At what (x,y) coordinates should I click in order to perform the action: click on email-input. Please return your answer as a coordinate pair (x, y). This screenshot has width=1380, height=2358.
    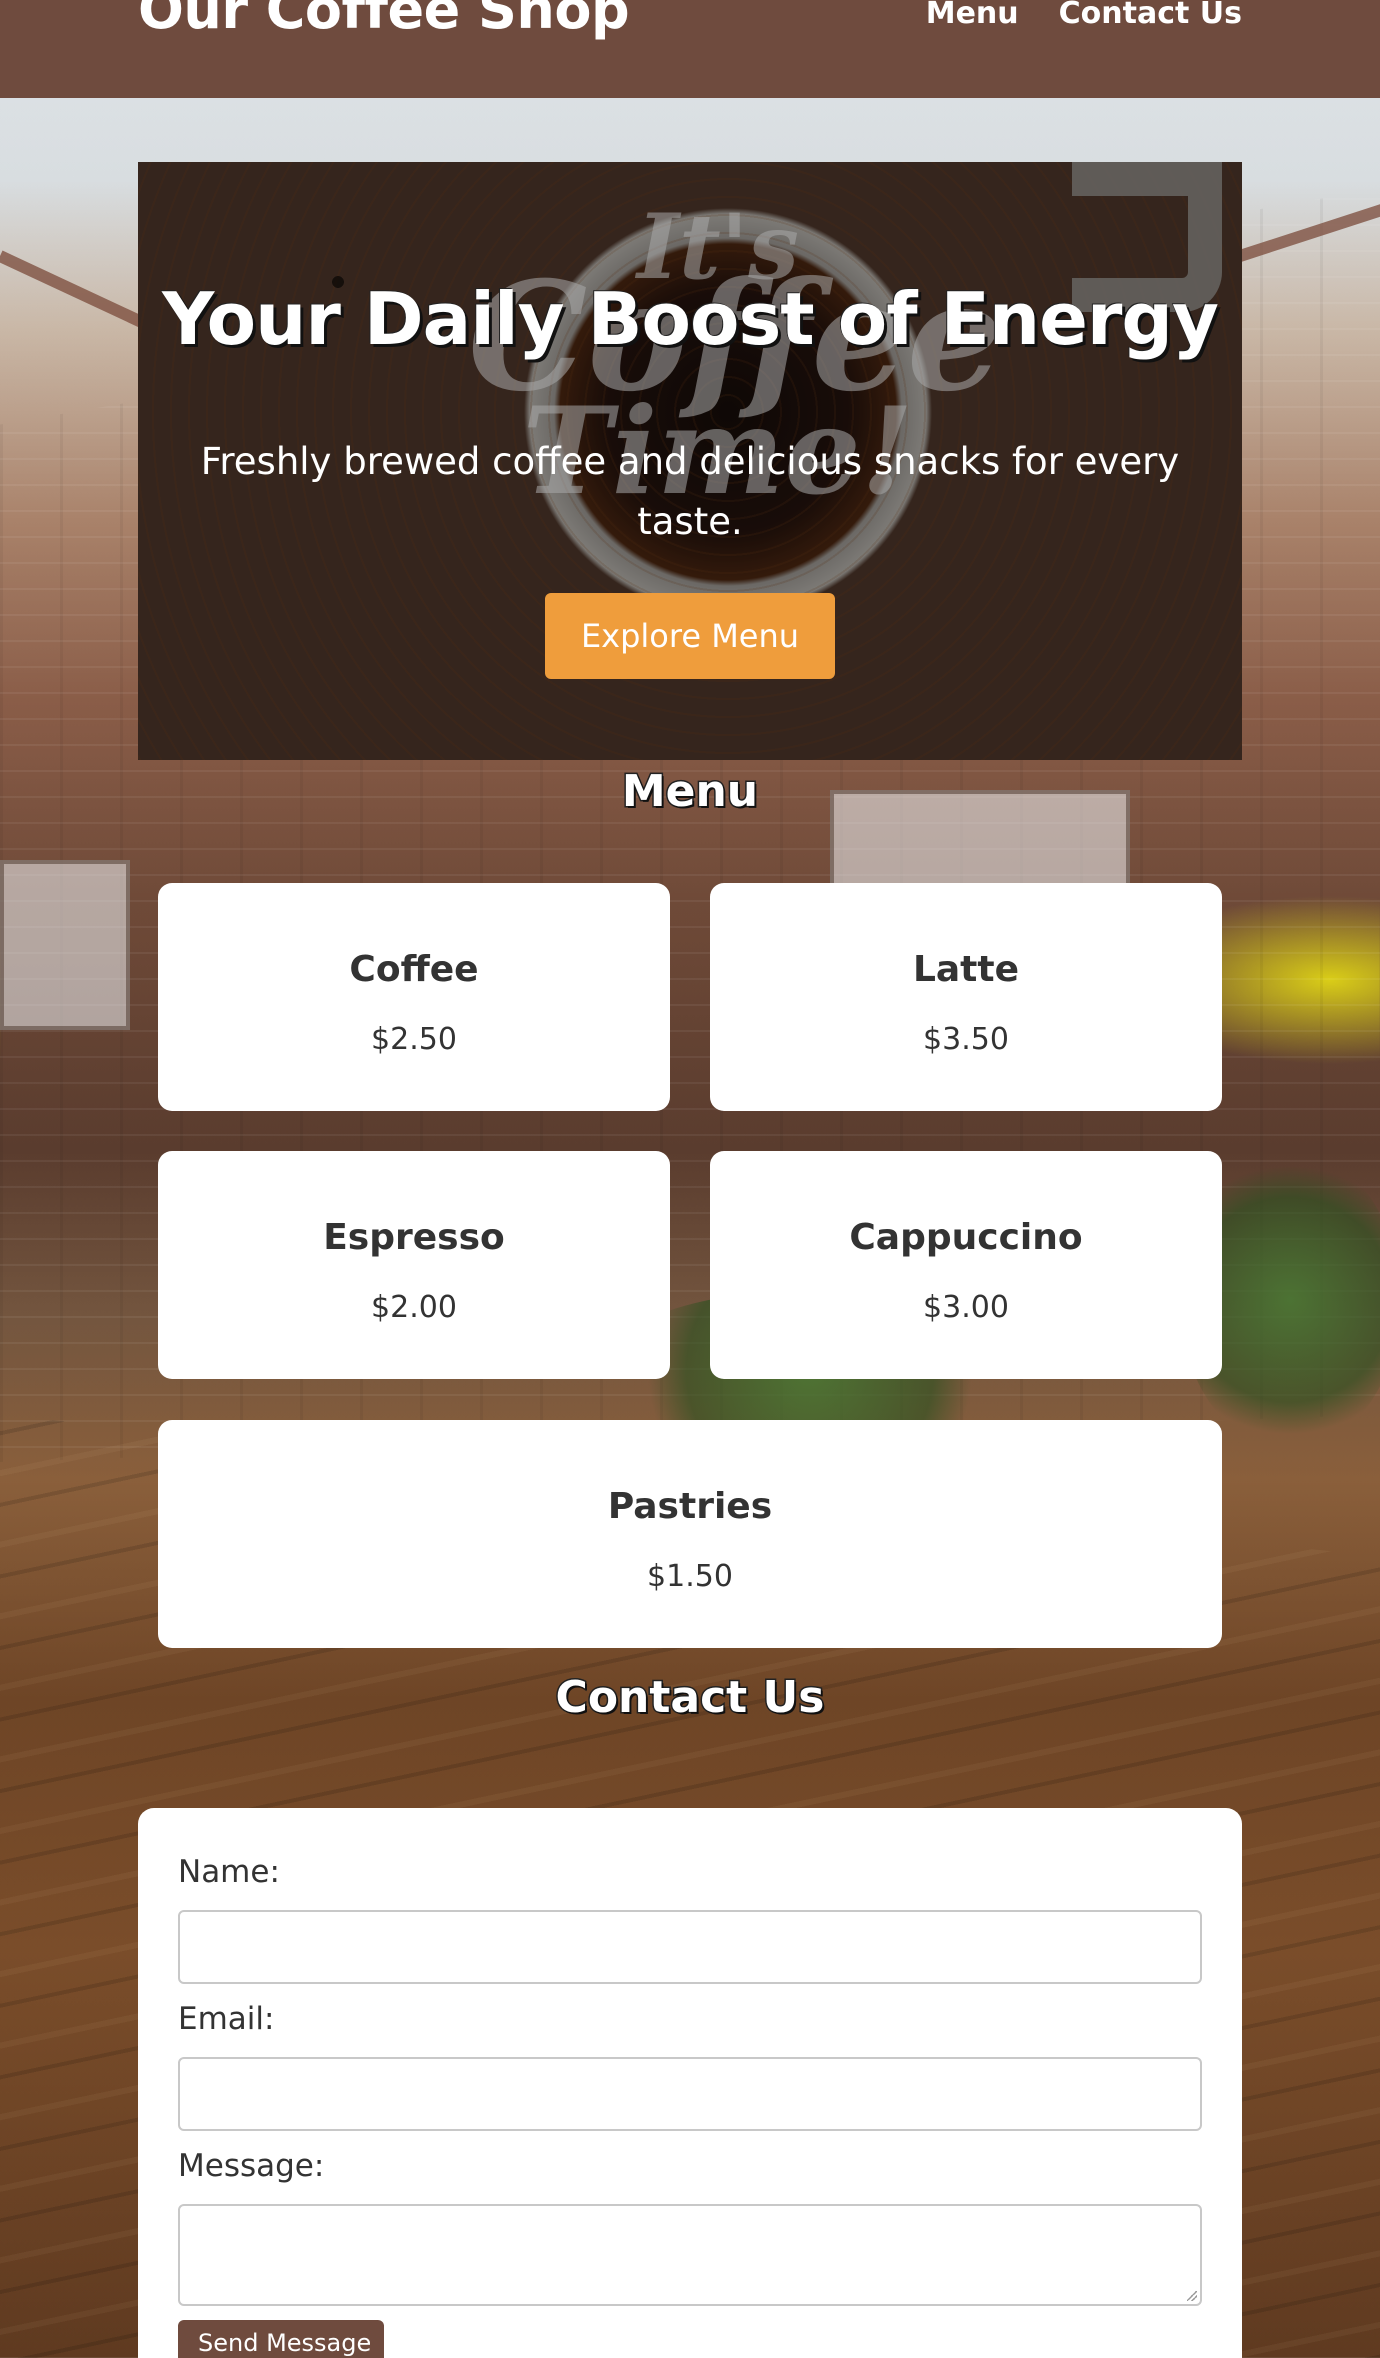
    Looking at the image, I should click on (690, 2094).